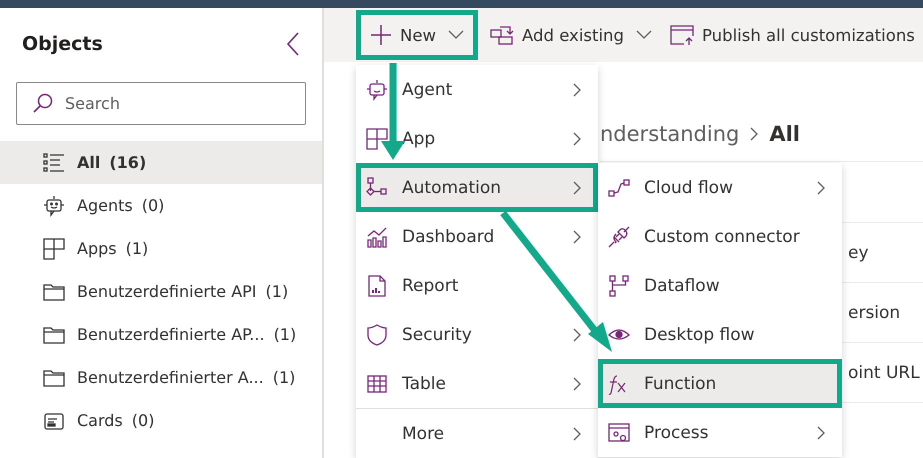 The width and height of the screenshot is (923, 458). What do you see at coordinates (571, 35) in the screenshot?
I see `add-button: Add existing` at bounding box center [571, 35].